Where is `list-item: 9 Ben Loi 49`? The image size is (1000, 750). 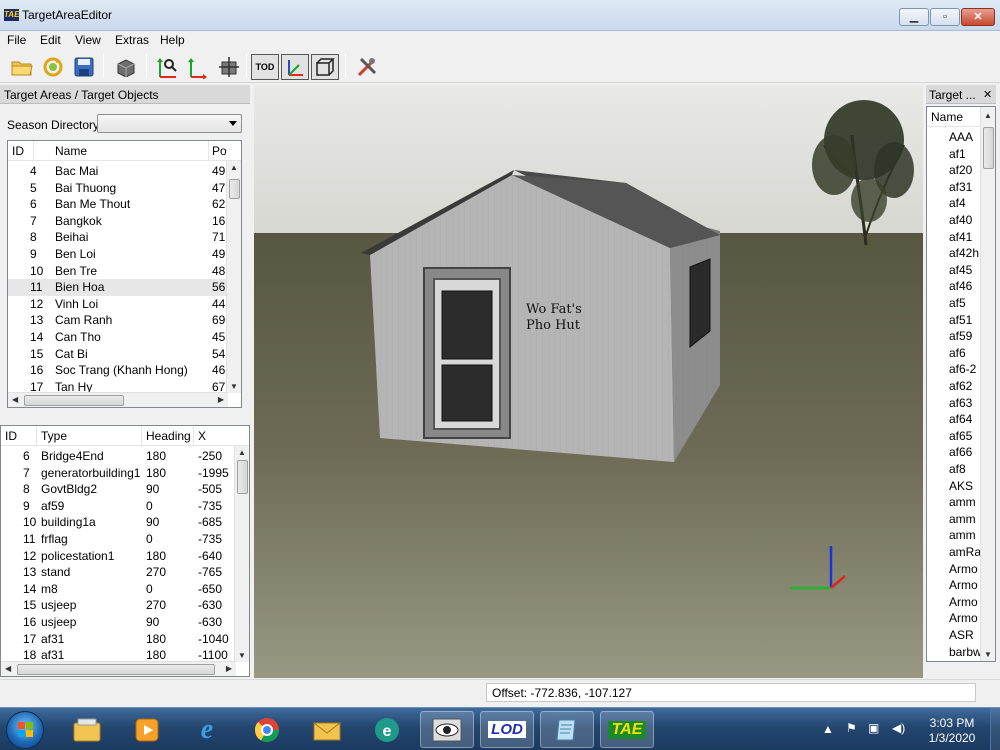 list-item: 9 Ben Loi 49 is located at coordinates (118, 254).